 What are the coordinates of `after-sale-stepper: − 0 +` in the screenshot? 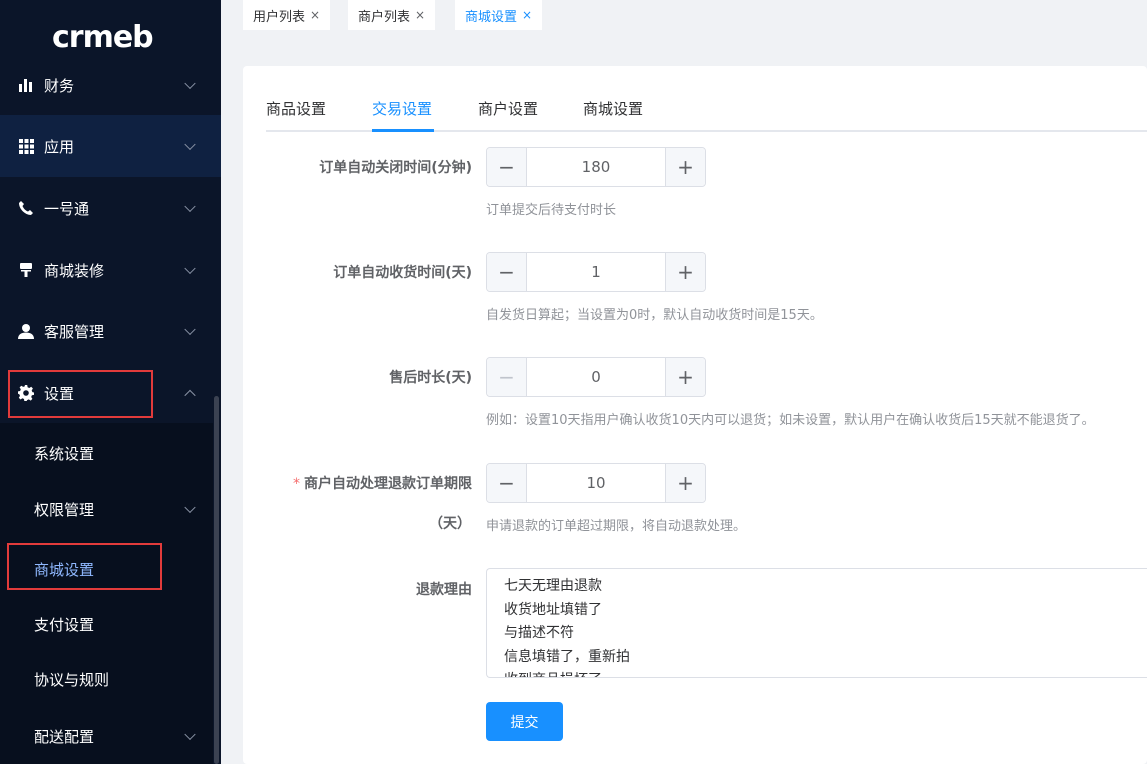 It's located at (596, 377).